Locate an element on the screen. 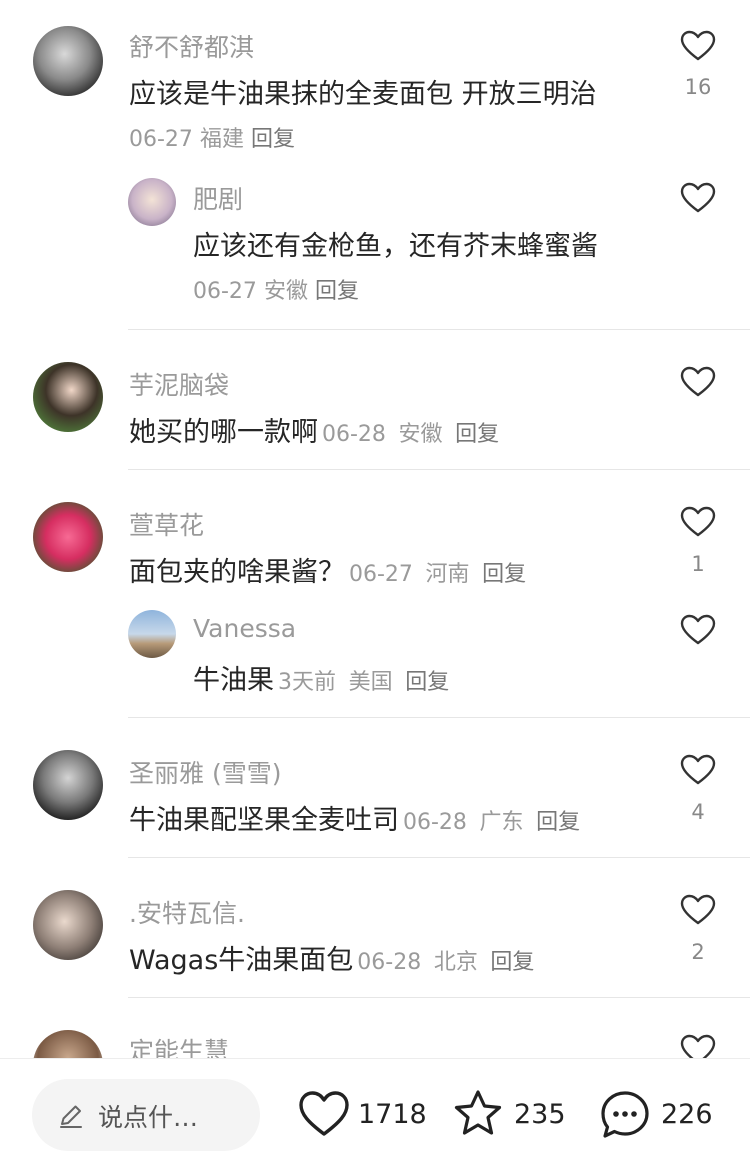 The image size is (750, 1169). comment-location: 广东 is located at coordinates (501, 822).